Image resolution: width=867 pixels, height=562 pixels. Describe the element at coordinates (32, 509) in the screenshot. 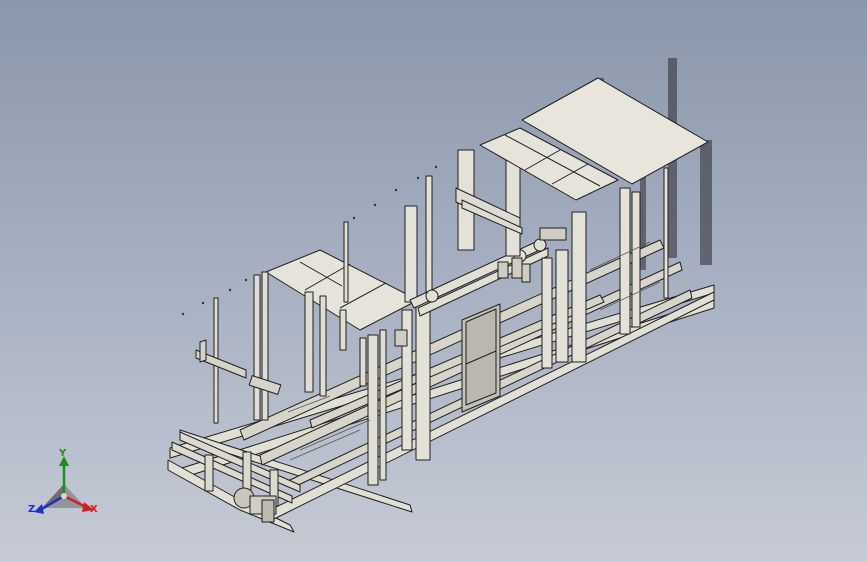

I see `z-axis-label: Z` at that location.